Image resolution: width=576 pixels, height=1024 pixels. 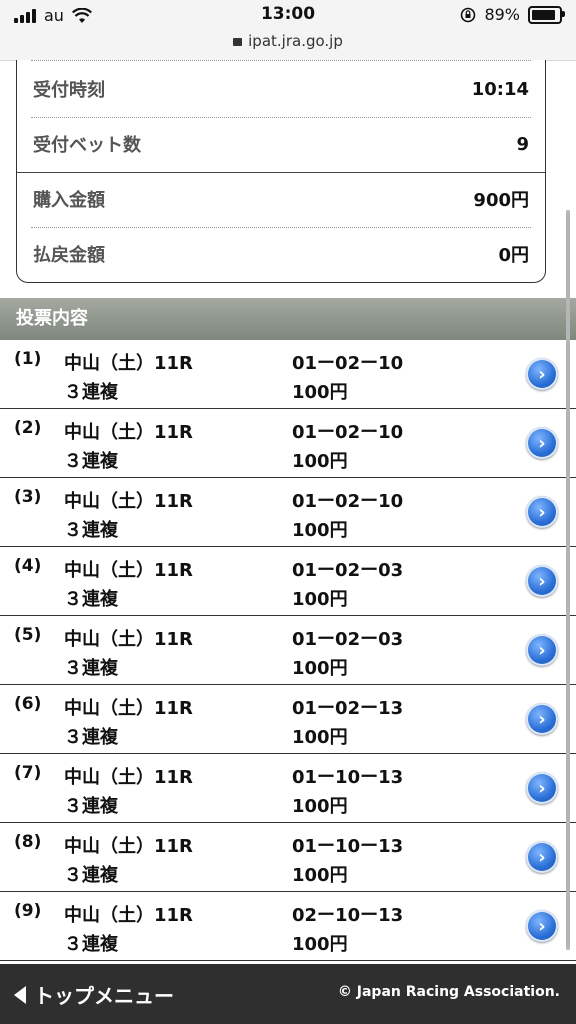 I want to click on summary-label: 払戻金額, so click(x=69, y=255).